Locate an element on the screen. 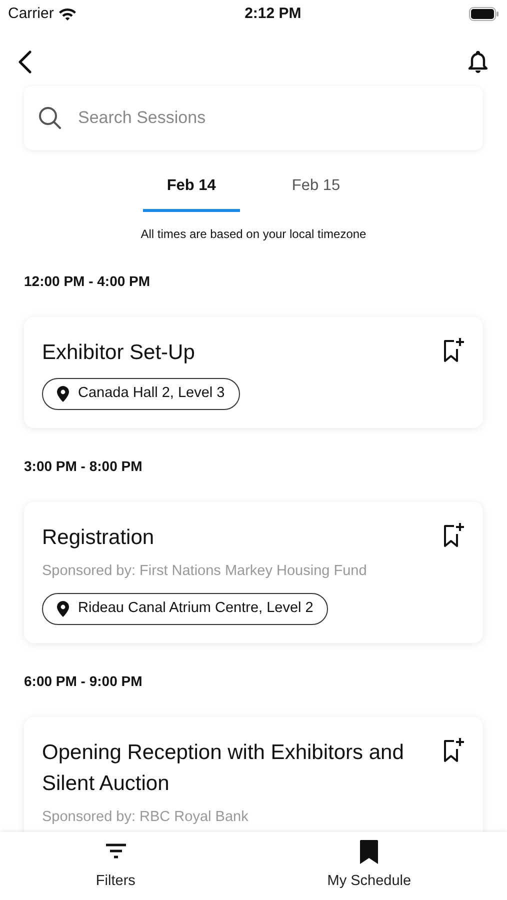 This screenshot has height=900, width=507. sponsor-text: Sponsored by: First Nations Markey Housing Fund is located at coordinates (205, 572).